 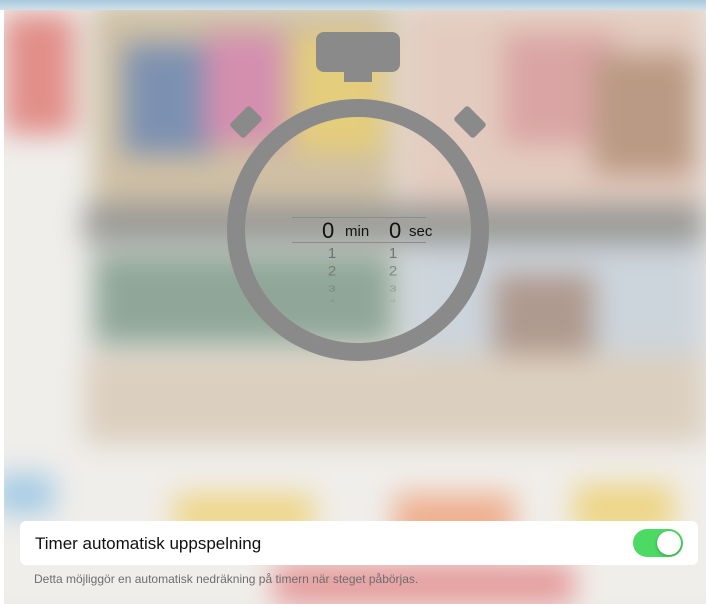 I want to click on minutes-selected: 0, so click(x=328, y=230).